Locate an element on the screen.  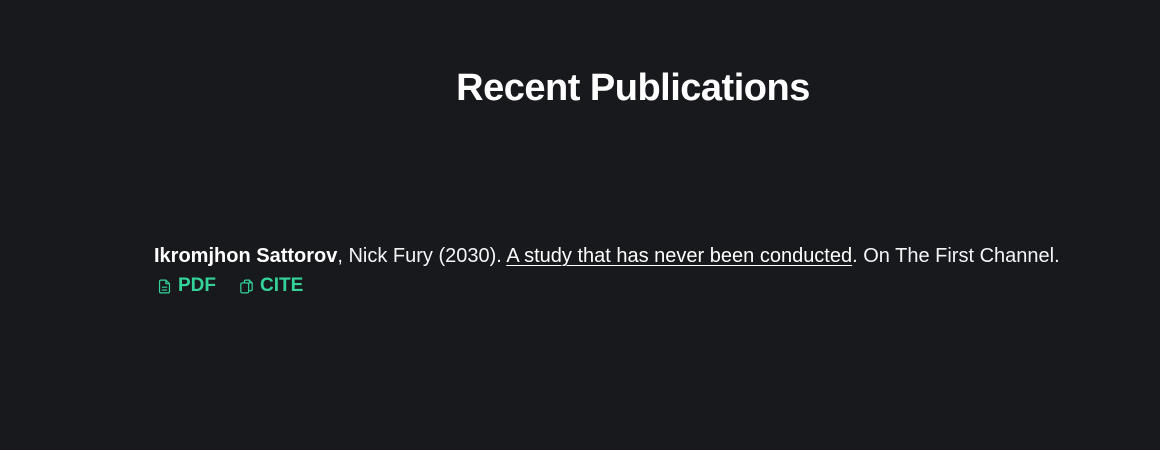
copy-icon is located at coordinates (245, 286).